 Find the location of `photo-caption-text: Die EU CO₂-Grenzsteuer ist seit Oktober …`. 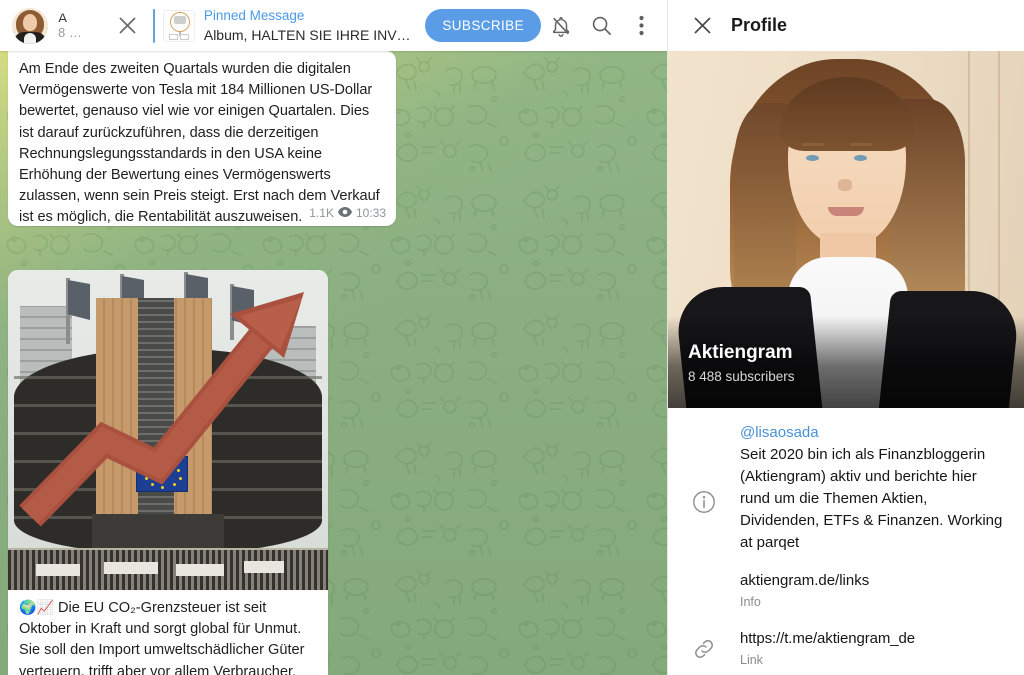

photo-caption-text: Die EU CO₂-Grenzsteuer ist seit Oktober … is located at coordinates (162, 637).